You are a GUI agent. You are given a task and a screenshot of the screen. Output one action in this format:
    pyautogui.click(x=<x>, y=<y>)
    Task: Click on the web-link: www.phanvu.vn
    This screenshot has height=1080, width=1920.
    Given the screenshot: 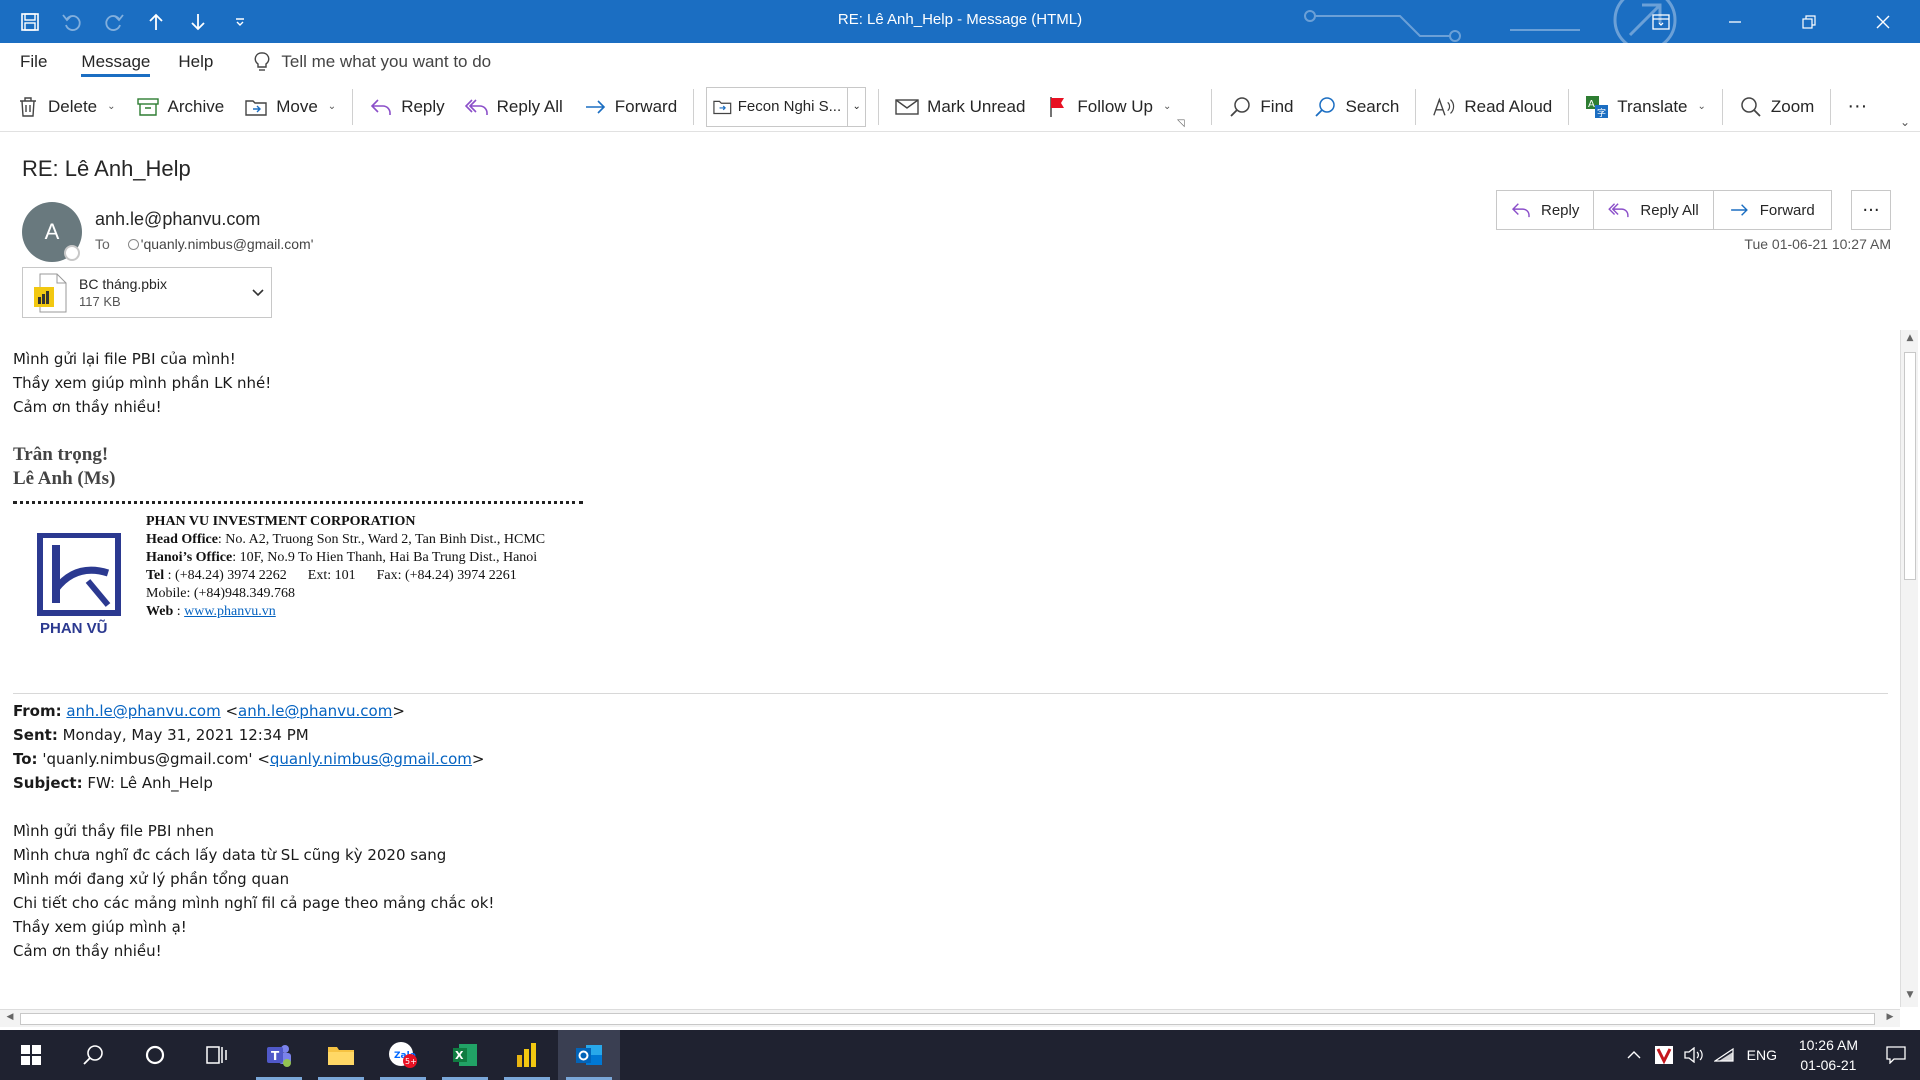 What is the action you would take?
    pyautogui.click(x=230, y=611)
    